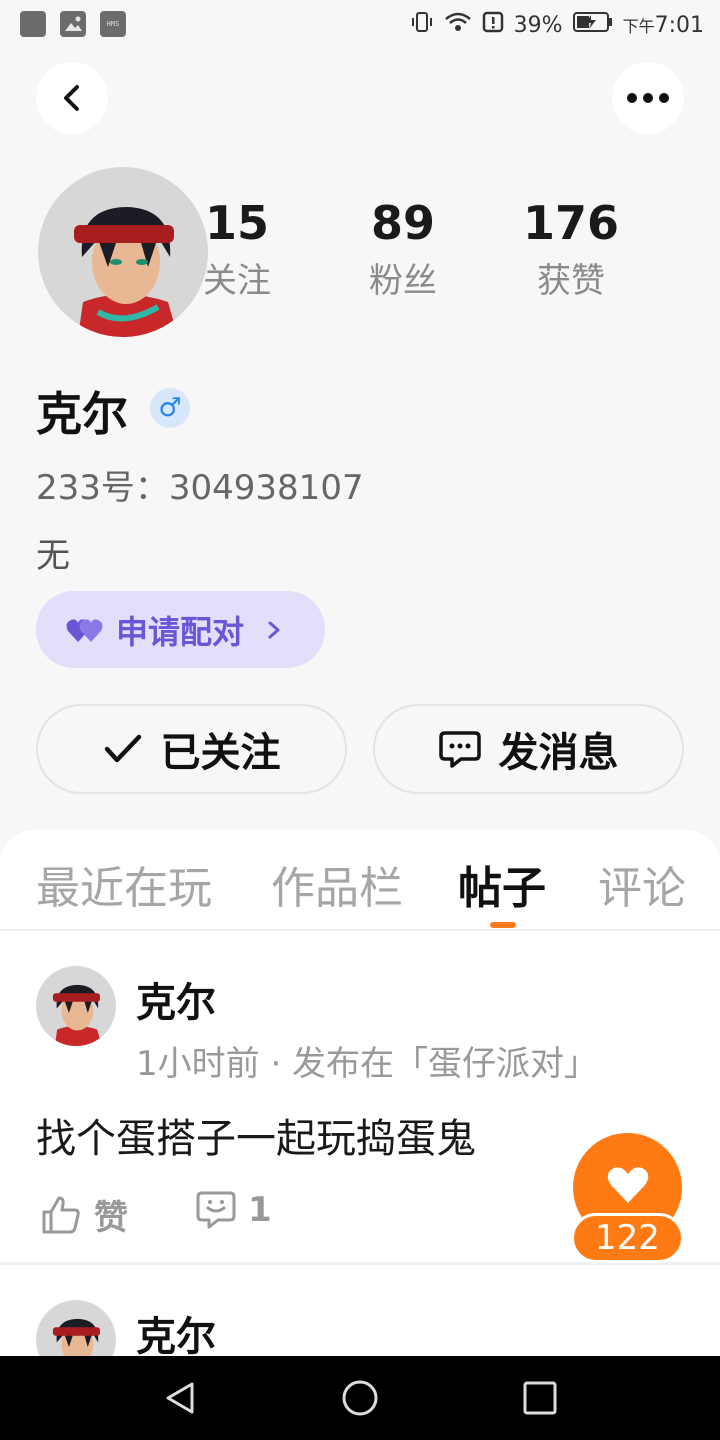 This screenshot has height=1440, width=720. I want to click on profile-bio: 无, so click(53, 556).